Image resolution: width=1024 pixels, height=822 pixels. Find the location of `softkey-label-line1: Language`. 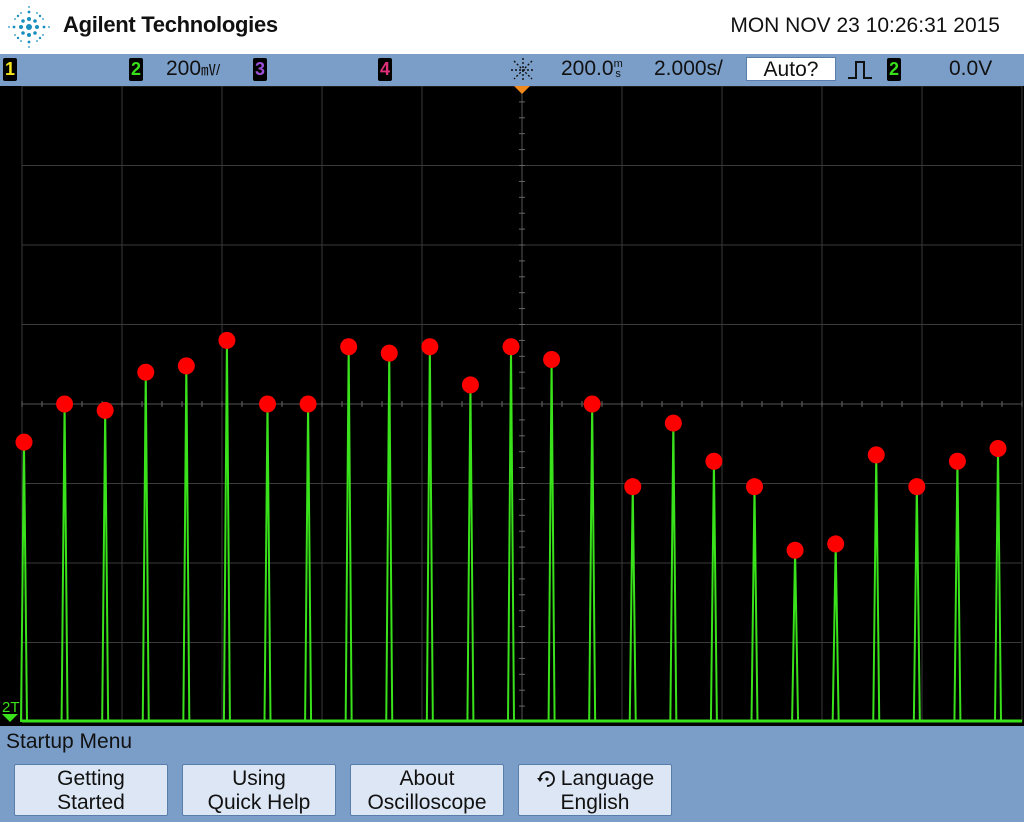

softkey-label-line1: Language is located at coordinates (607, 778).